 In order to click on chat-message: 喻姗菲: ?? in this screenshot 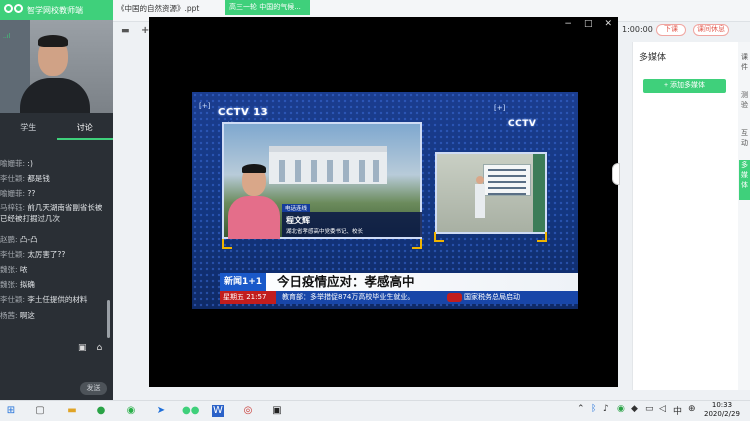, I will do `click(18, 194)`.